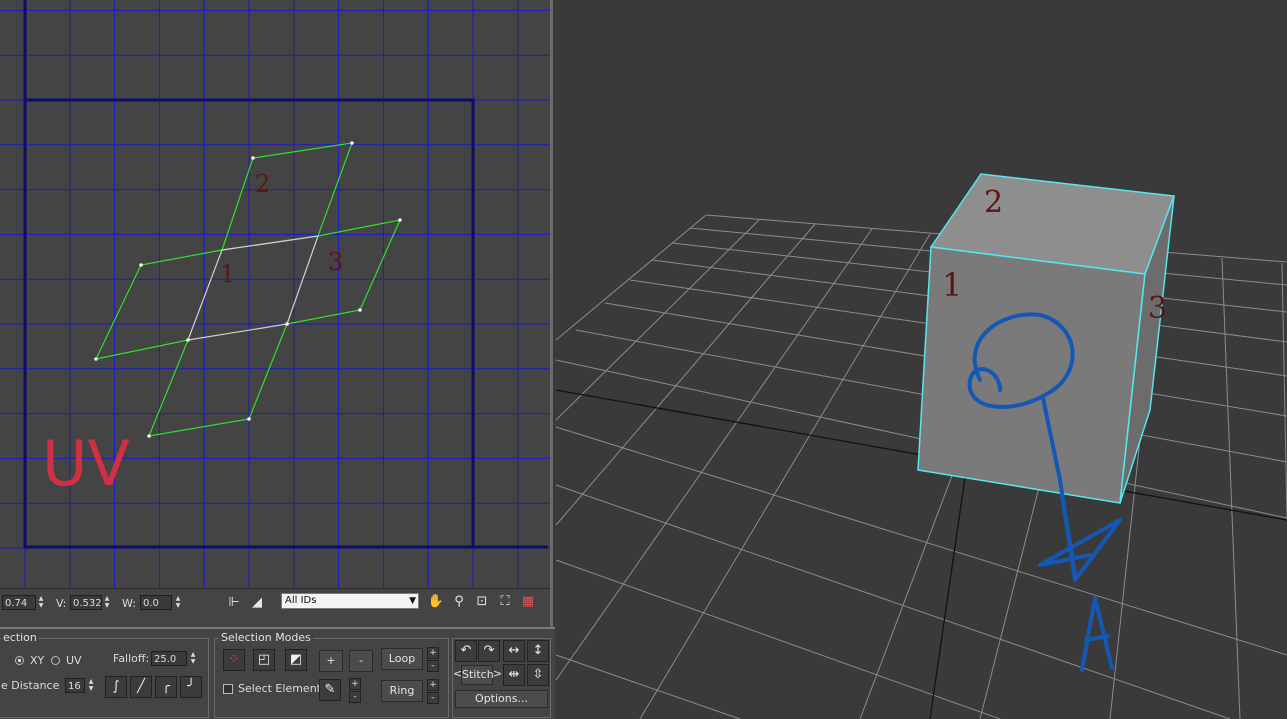 The height and width of the screenshot is (719, 1287). What do you see at coordinates (538, 651) in the screenshot?
I see `mirror-vertical-icon: ↕` at bounding box center [538, 651].